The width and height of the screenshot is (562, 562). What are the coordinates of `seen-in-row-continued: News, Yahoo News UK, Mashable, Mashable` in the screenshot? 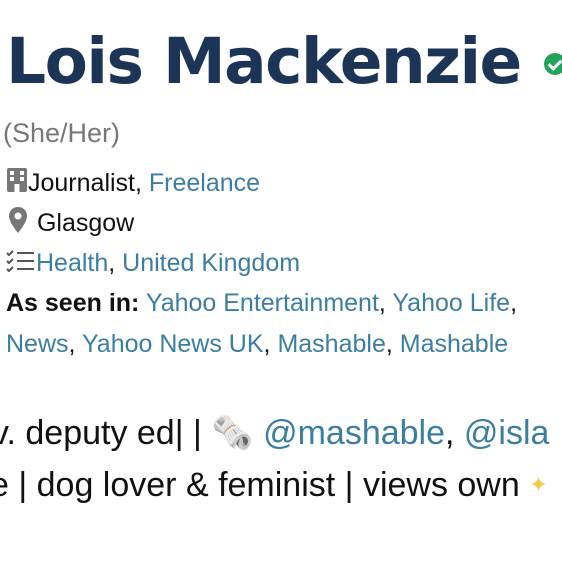 It's located at (257, 344).